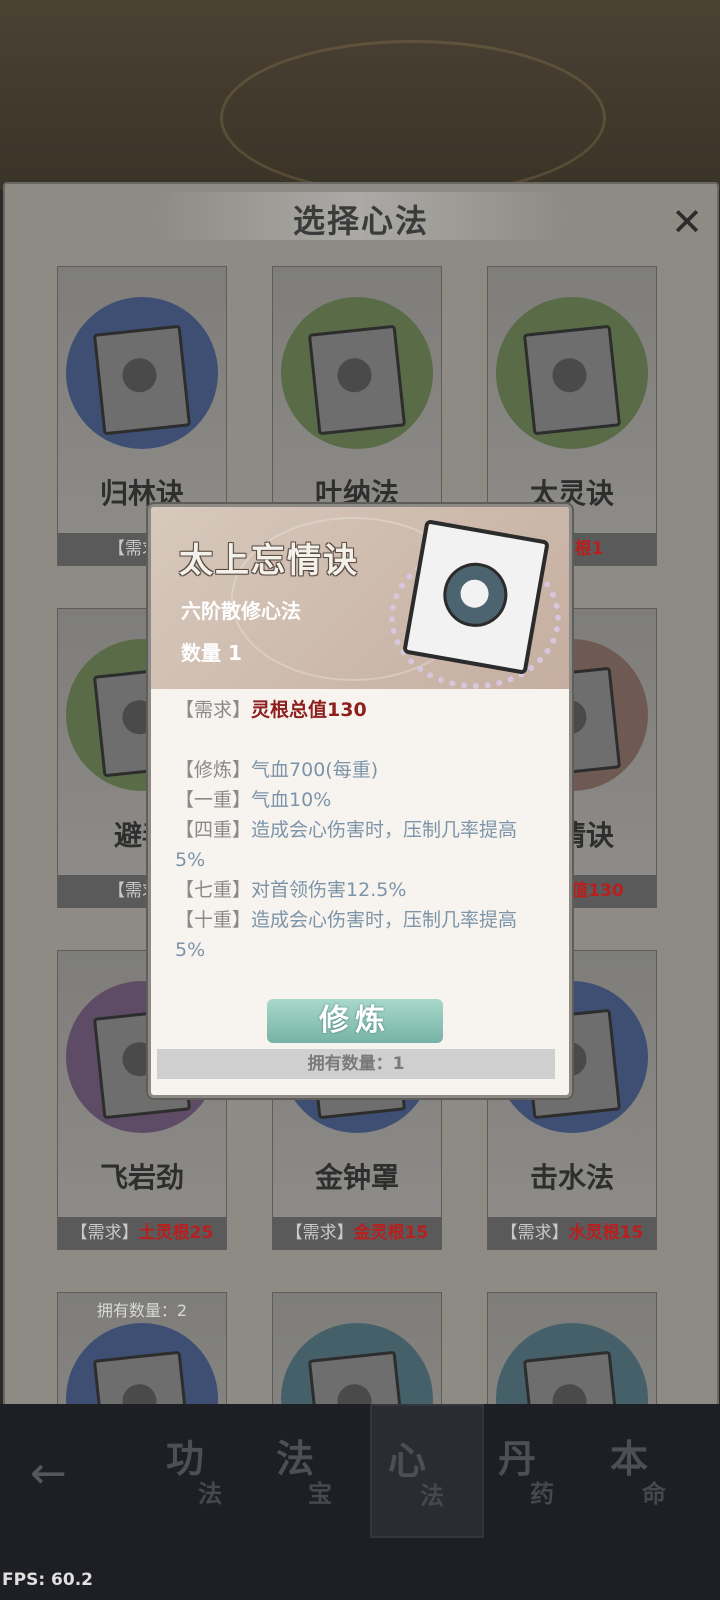  Describe the element at coordinates (542, 1494) in the screenshot. I see `nav-small-char: 药` at that location.